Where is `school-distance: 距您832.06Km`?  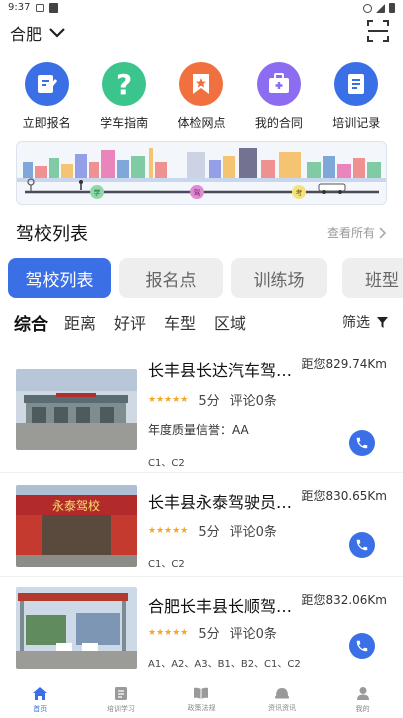
school-distance: 距您832.06Km is located at coordinates (344, 600).